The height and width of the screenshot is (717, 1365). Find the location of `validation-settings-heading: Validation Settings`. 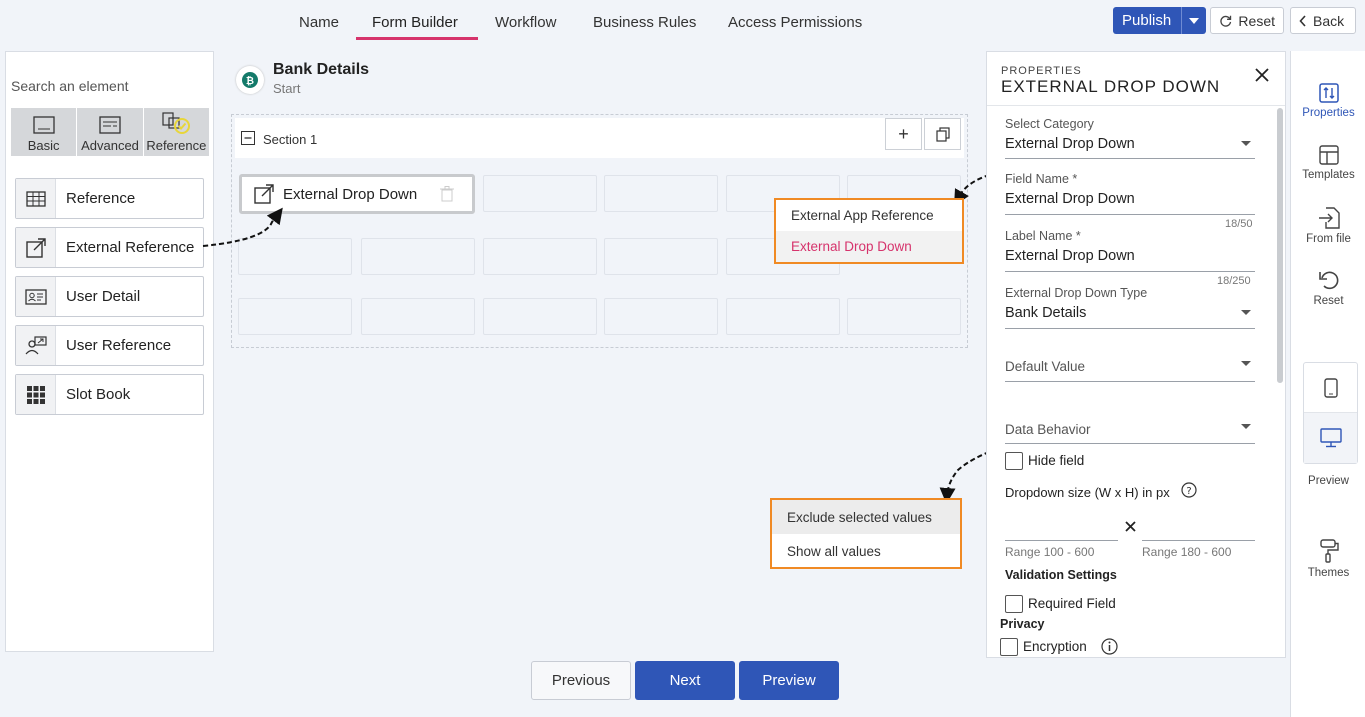

validation-settings-heading: Validation Settings is located at coordinates (1061, 575).